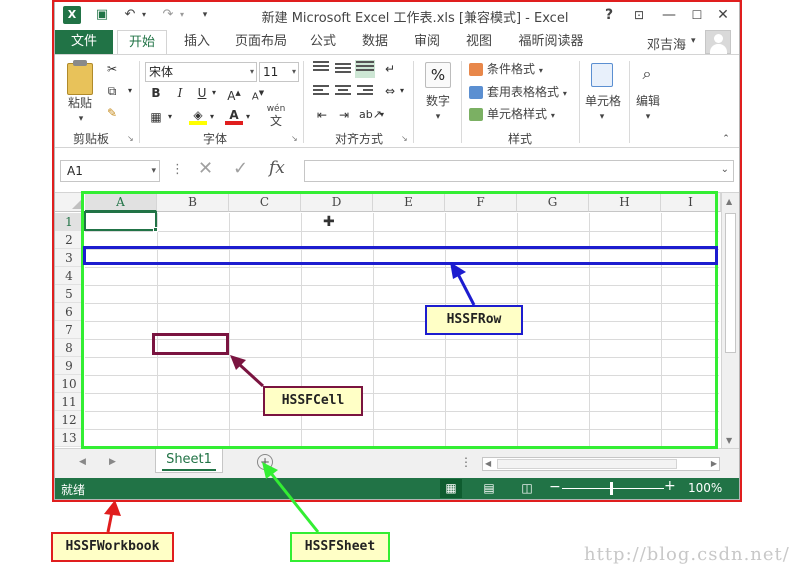  I want to click on watermark: http://blog.csdn.net/, so click(687, 554).